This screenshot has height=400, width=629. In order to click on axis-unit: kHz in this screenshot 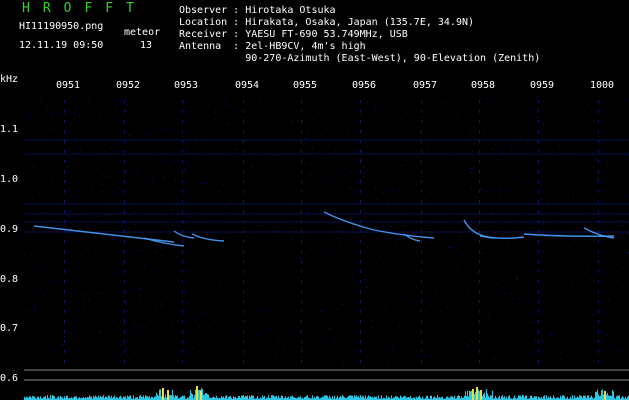, I will do `click(9, 79)`.